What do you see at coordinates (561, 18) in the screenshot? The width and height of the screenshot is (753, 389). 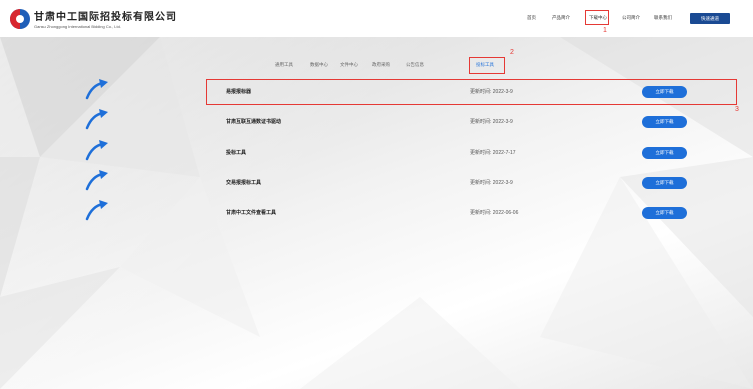 I see `nav-products: 产品简介` at bounding box center [561, 18].